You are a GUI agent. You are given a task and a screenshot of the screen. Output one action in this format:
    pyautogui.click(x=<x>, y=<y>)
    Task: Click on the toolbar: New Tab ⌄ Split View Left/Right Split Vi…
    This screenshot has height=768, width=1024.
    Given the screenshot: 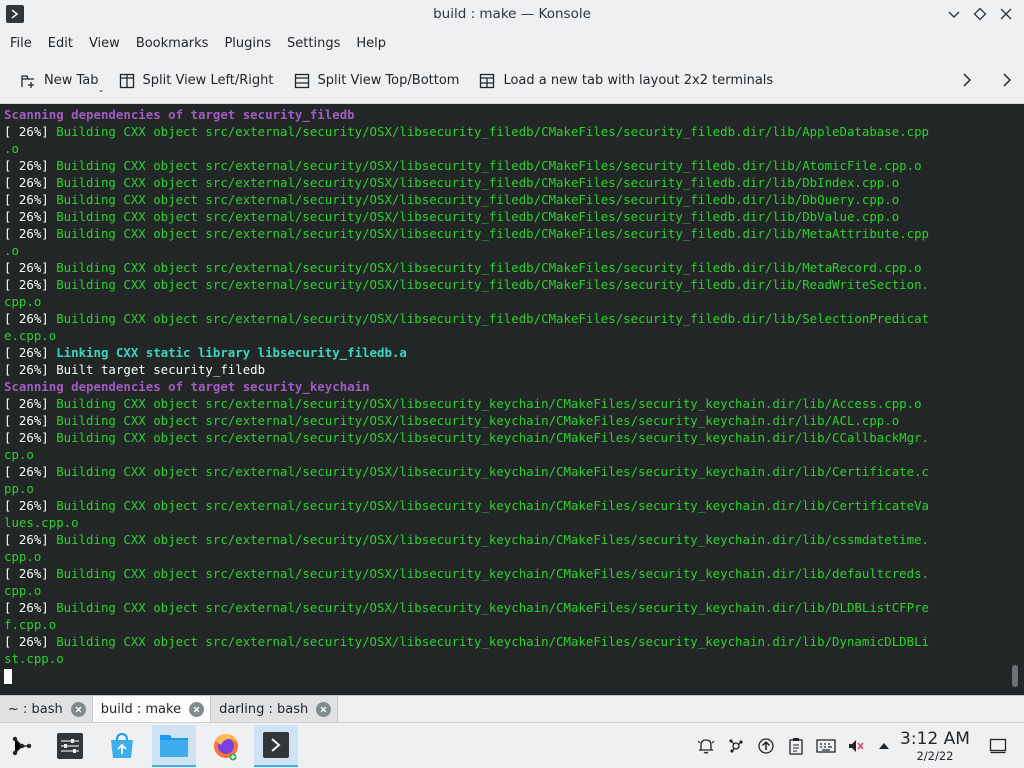 What is the action you would take?
    pyautogui.click(x=512, y=81)
    